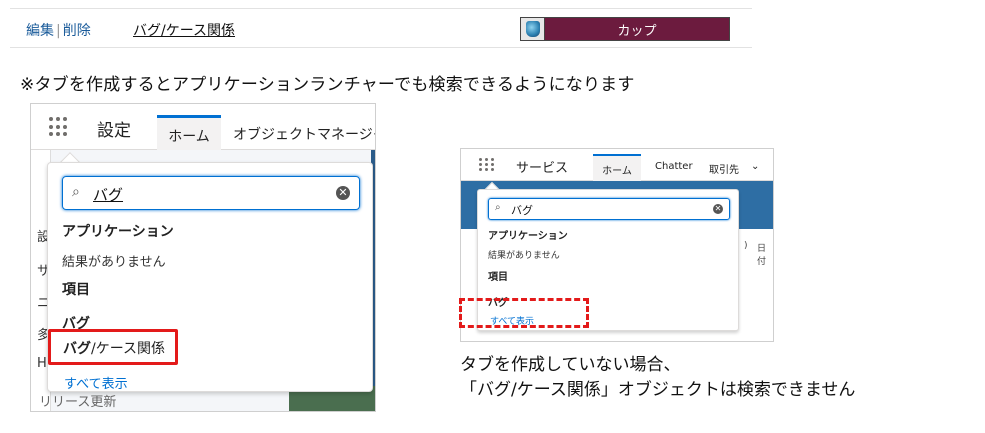 The width and height of the screenshot is (985, 433). Describe the element at coordinates (746, 246) in the screenshot. I see `background-text: )` at that location.